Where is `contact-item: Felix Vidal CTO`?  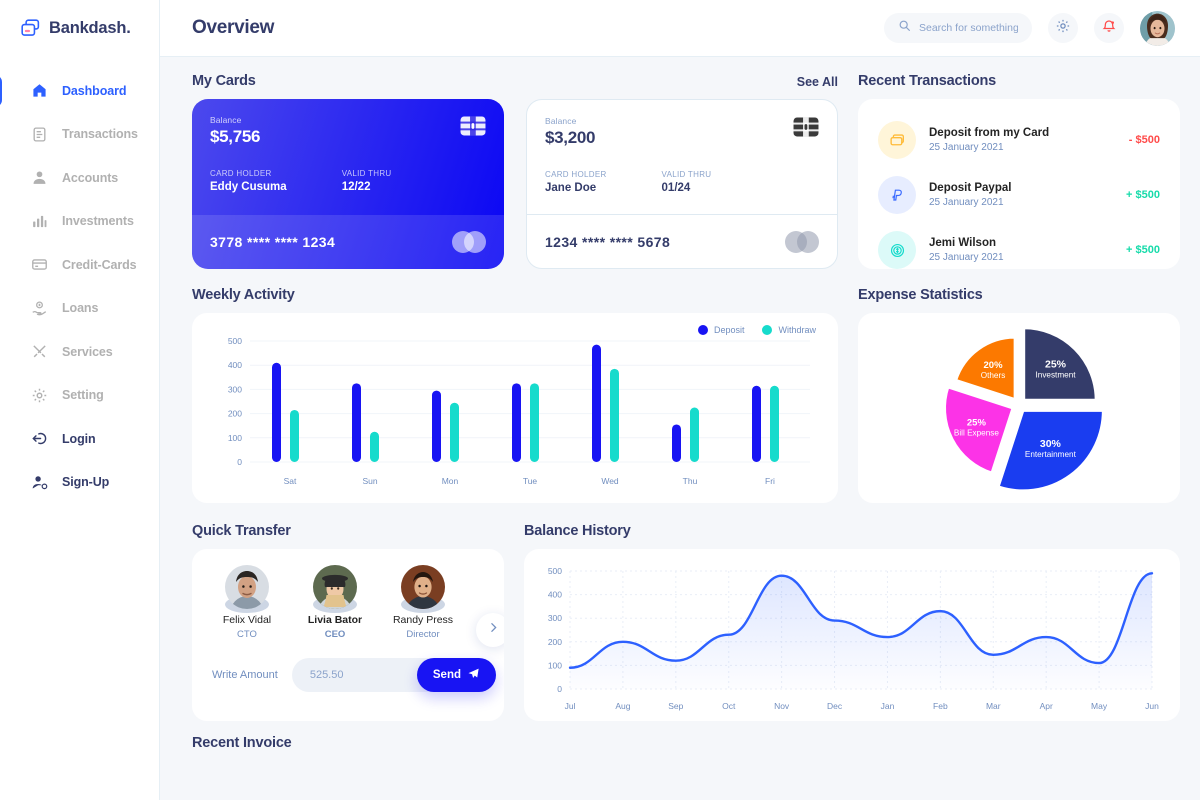
contact-item: Felix Vidal CTO is located at coordinates (247, 602).